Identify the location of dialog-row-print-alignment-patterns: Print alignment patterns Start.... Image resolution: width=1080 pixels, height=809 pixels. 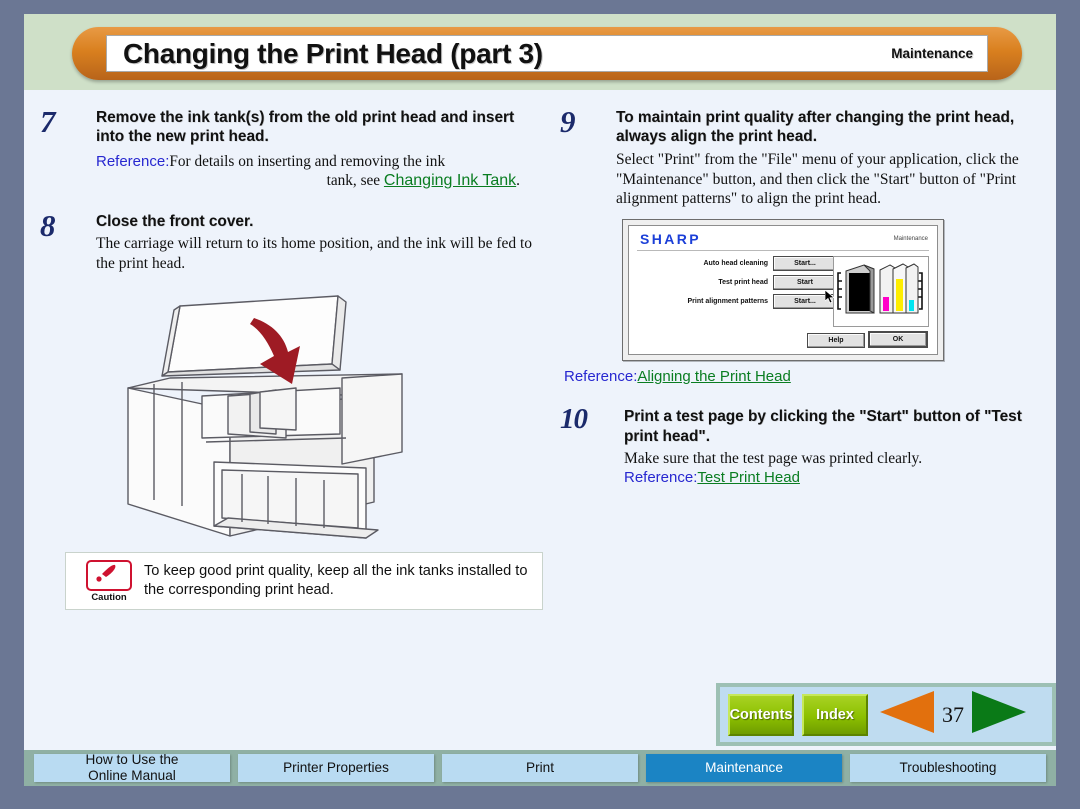
(737, 302).